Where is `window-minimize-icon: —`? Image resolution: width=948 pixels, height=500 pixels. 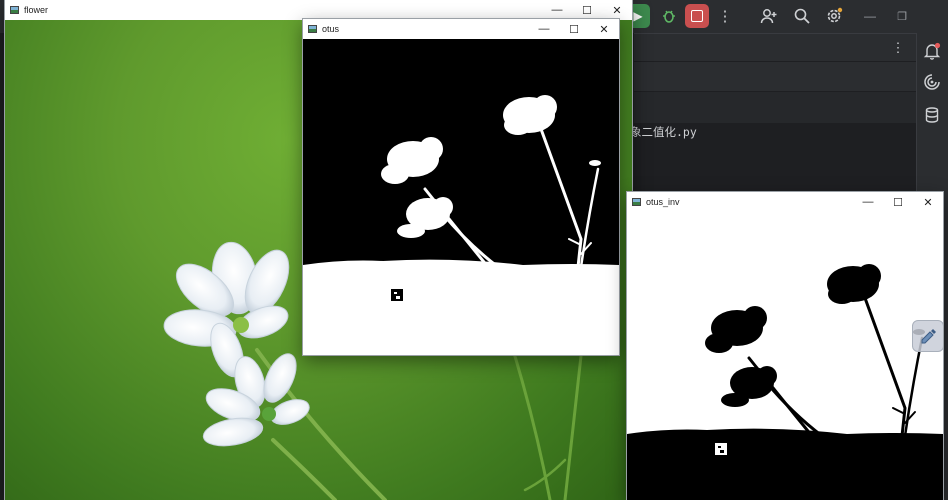
window-minimize-icon: — is located at coordinates (870, 16).